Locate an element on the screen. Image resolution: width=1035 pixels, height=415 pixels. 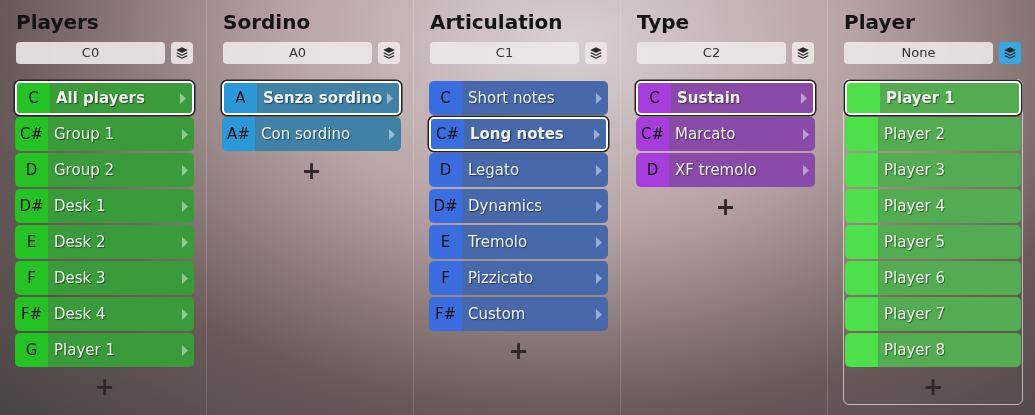
item-label: Player 5 is located at coordinates (915, 242).